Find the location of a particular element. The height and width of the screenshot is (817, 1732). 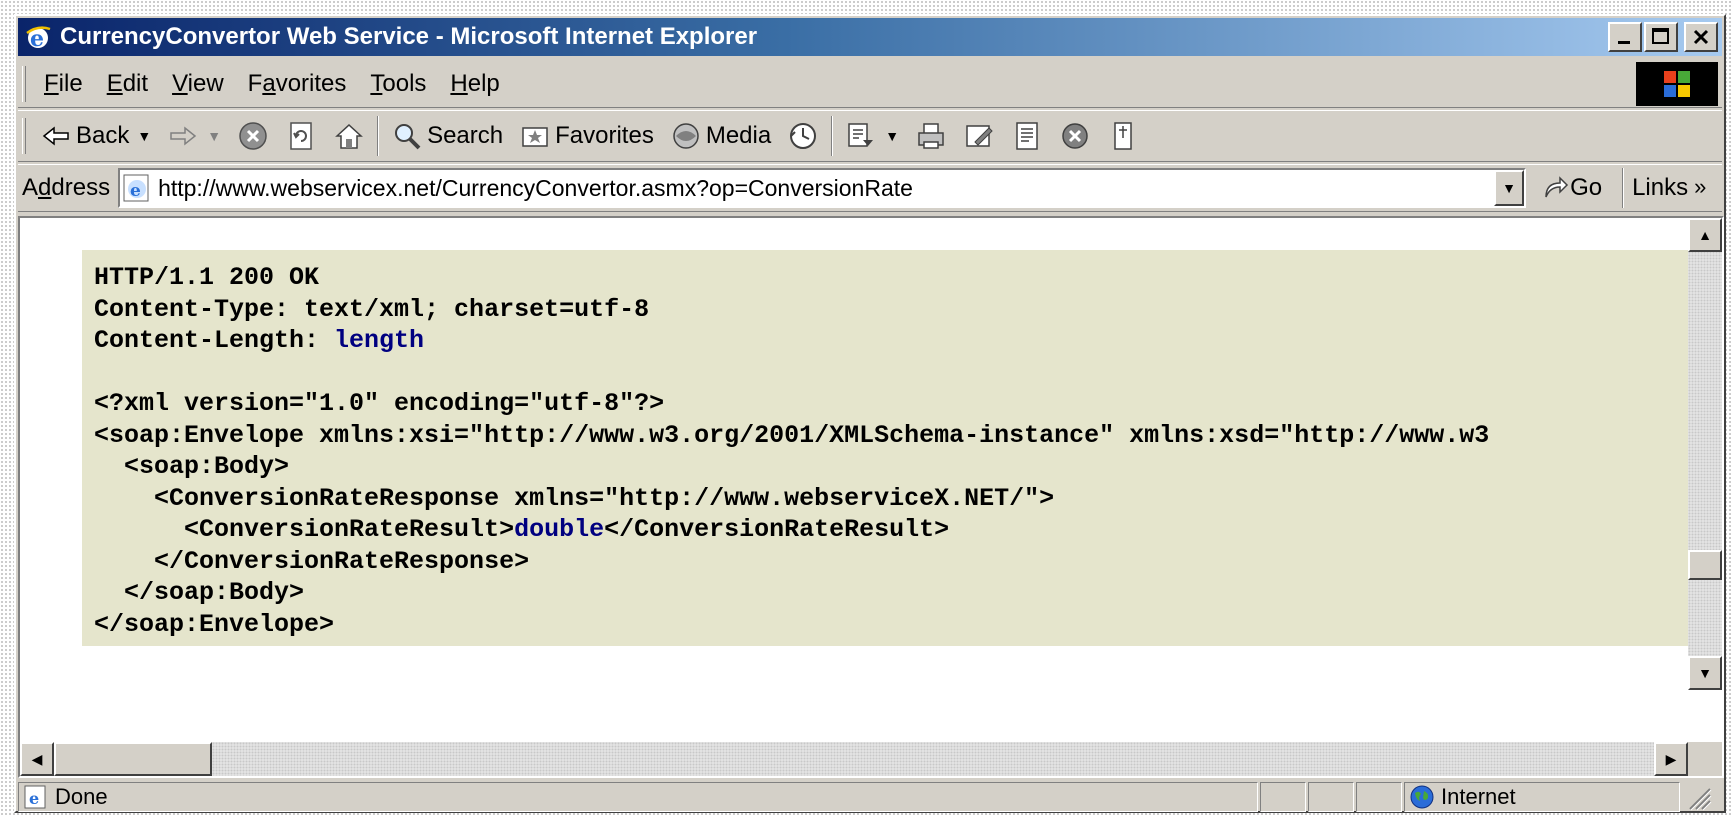

stop-icon is located at coordinates (253, 136).